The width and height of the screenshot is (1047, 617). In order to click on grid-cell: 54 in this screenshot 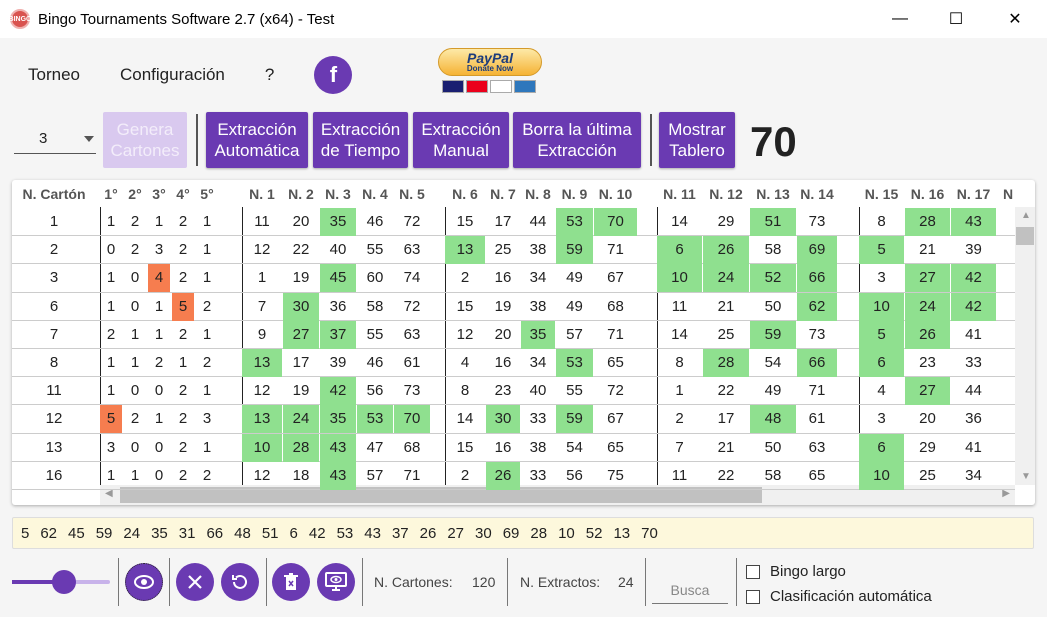, I will do `click(773, 363)`.